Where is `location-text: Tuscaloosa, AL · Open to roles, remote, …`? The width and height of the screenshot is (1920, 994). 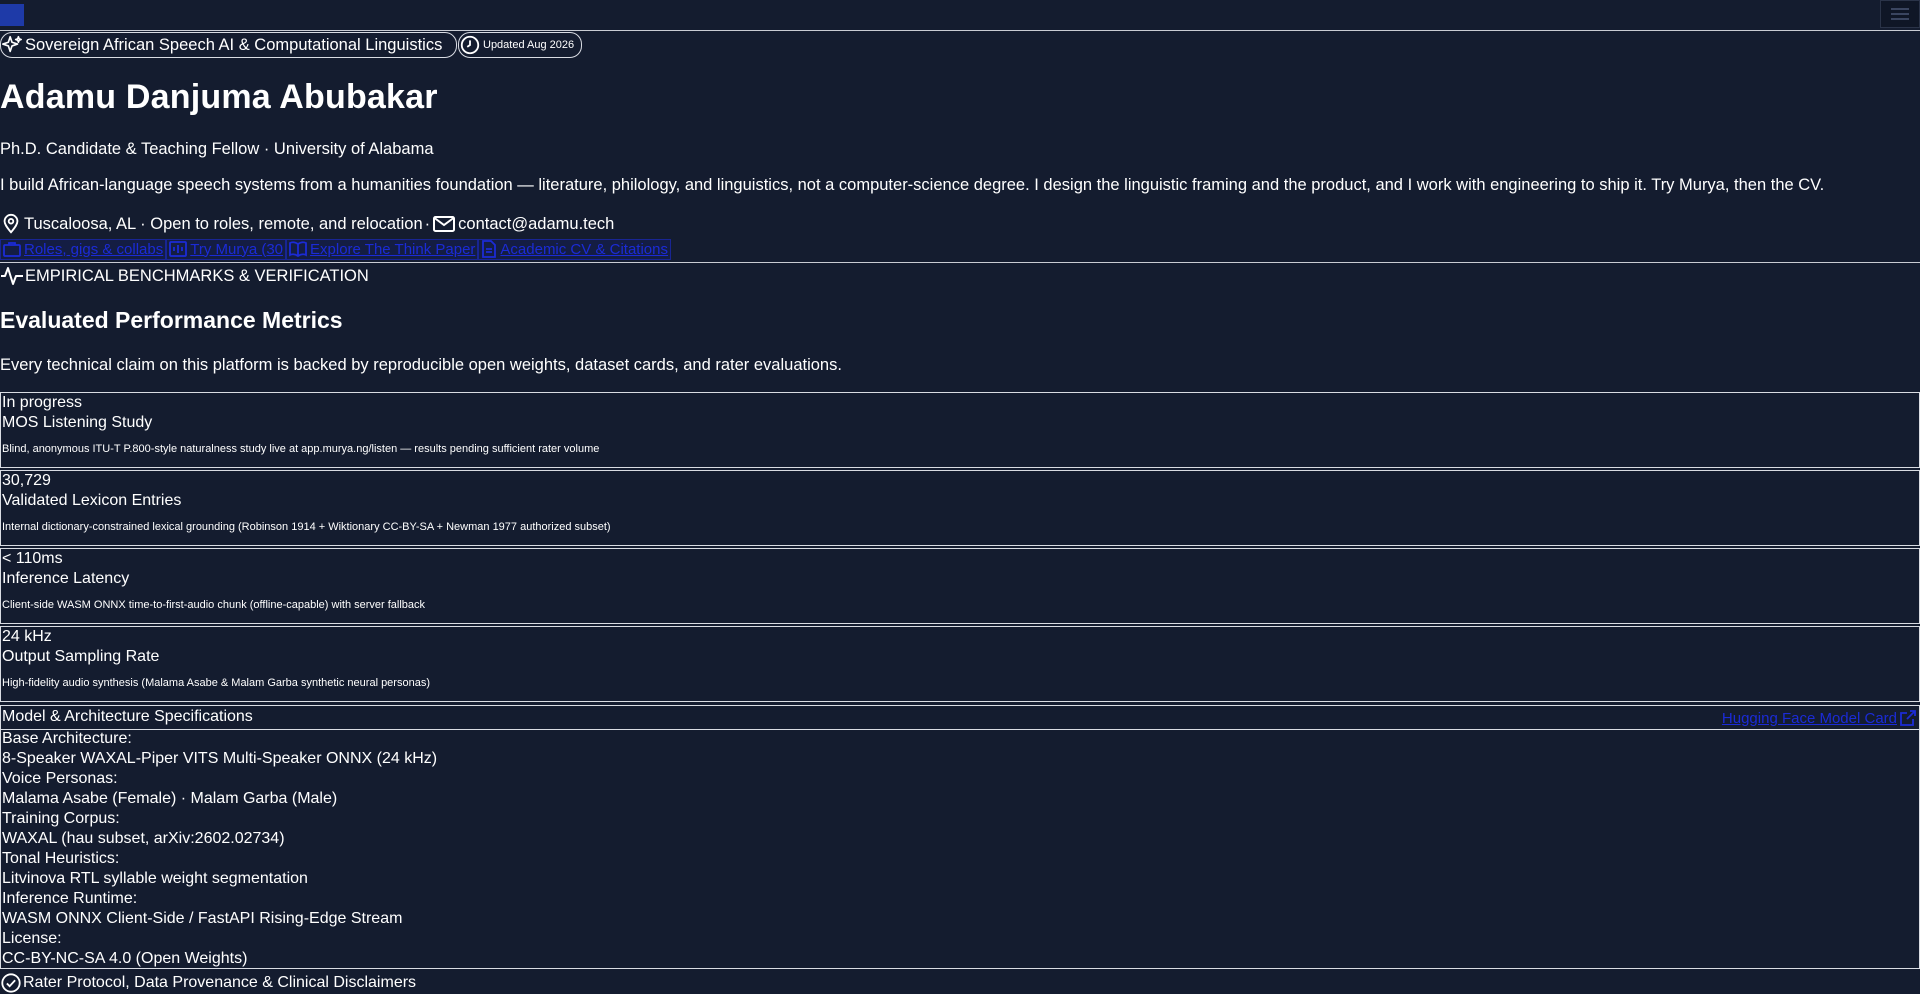 location-text: Tuscaloosa, AL · Open to roles, remote, … is located at coordinates (223, 223).